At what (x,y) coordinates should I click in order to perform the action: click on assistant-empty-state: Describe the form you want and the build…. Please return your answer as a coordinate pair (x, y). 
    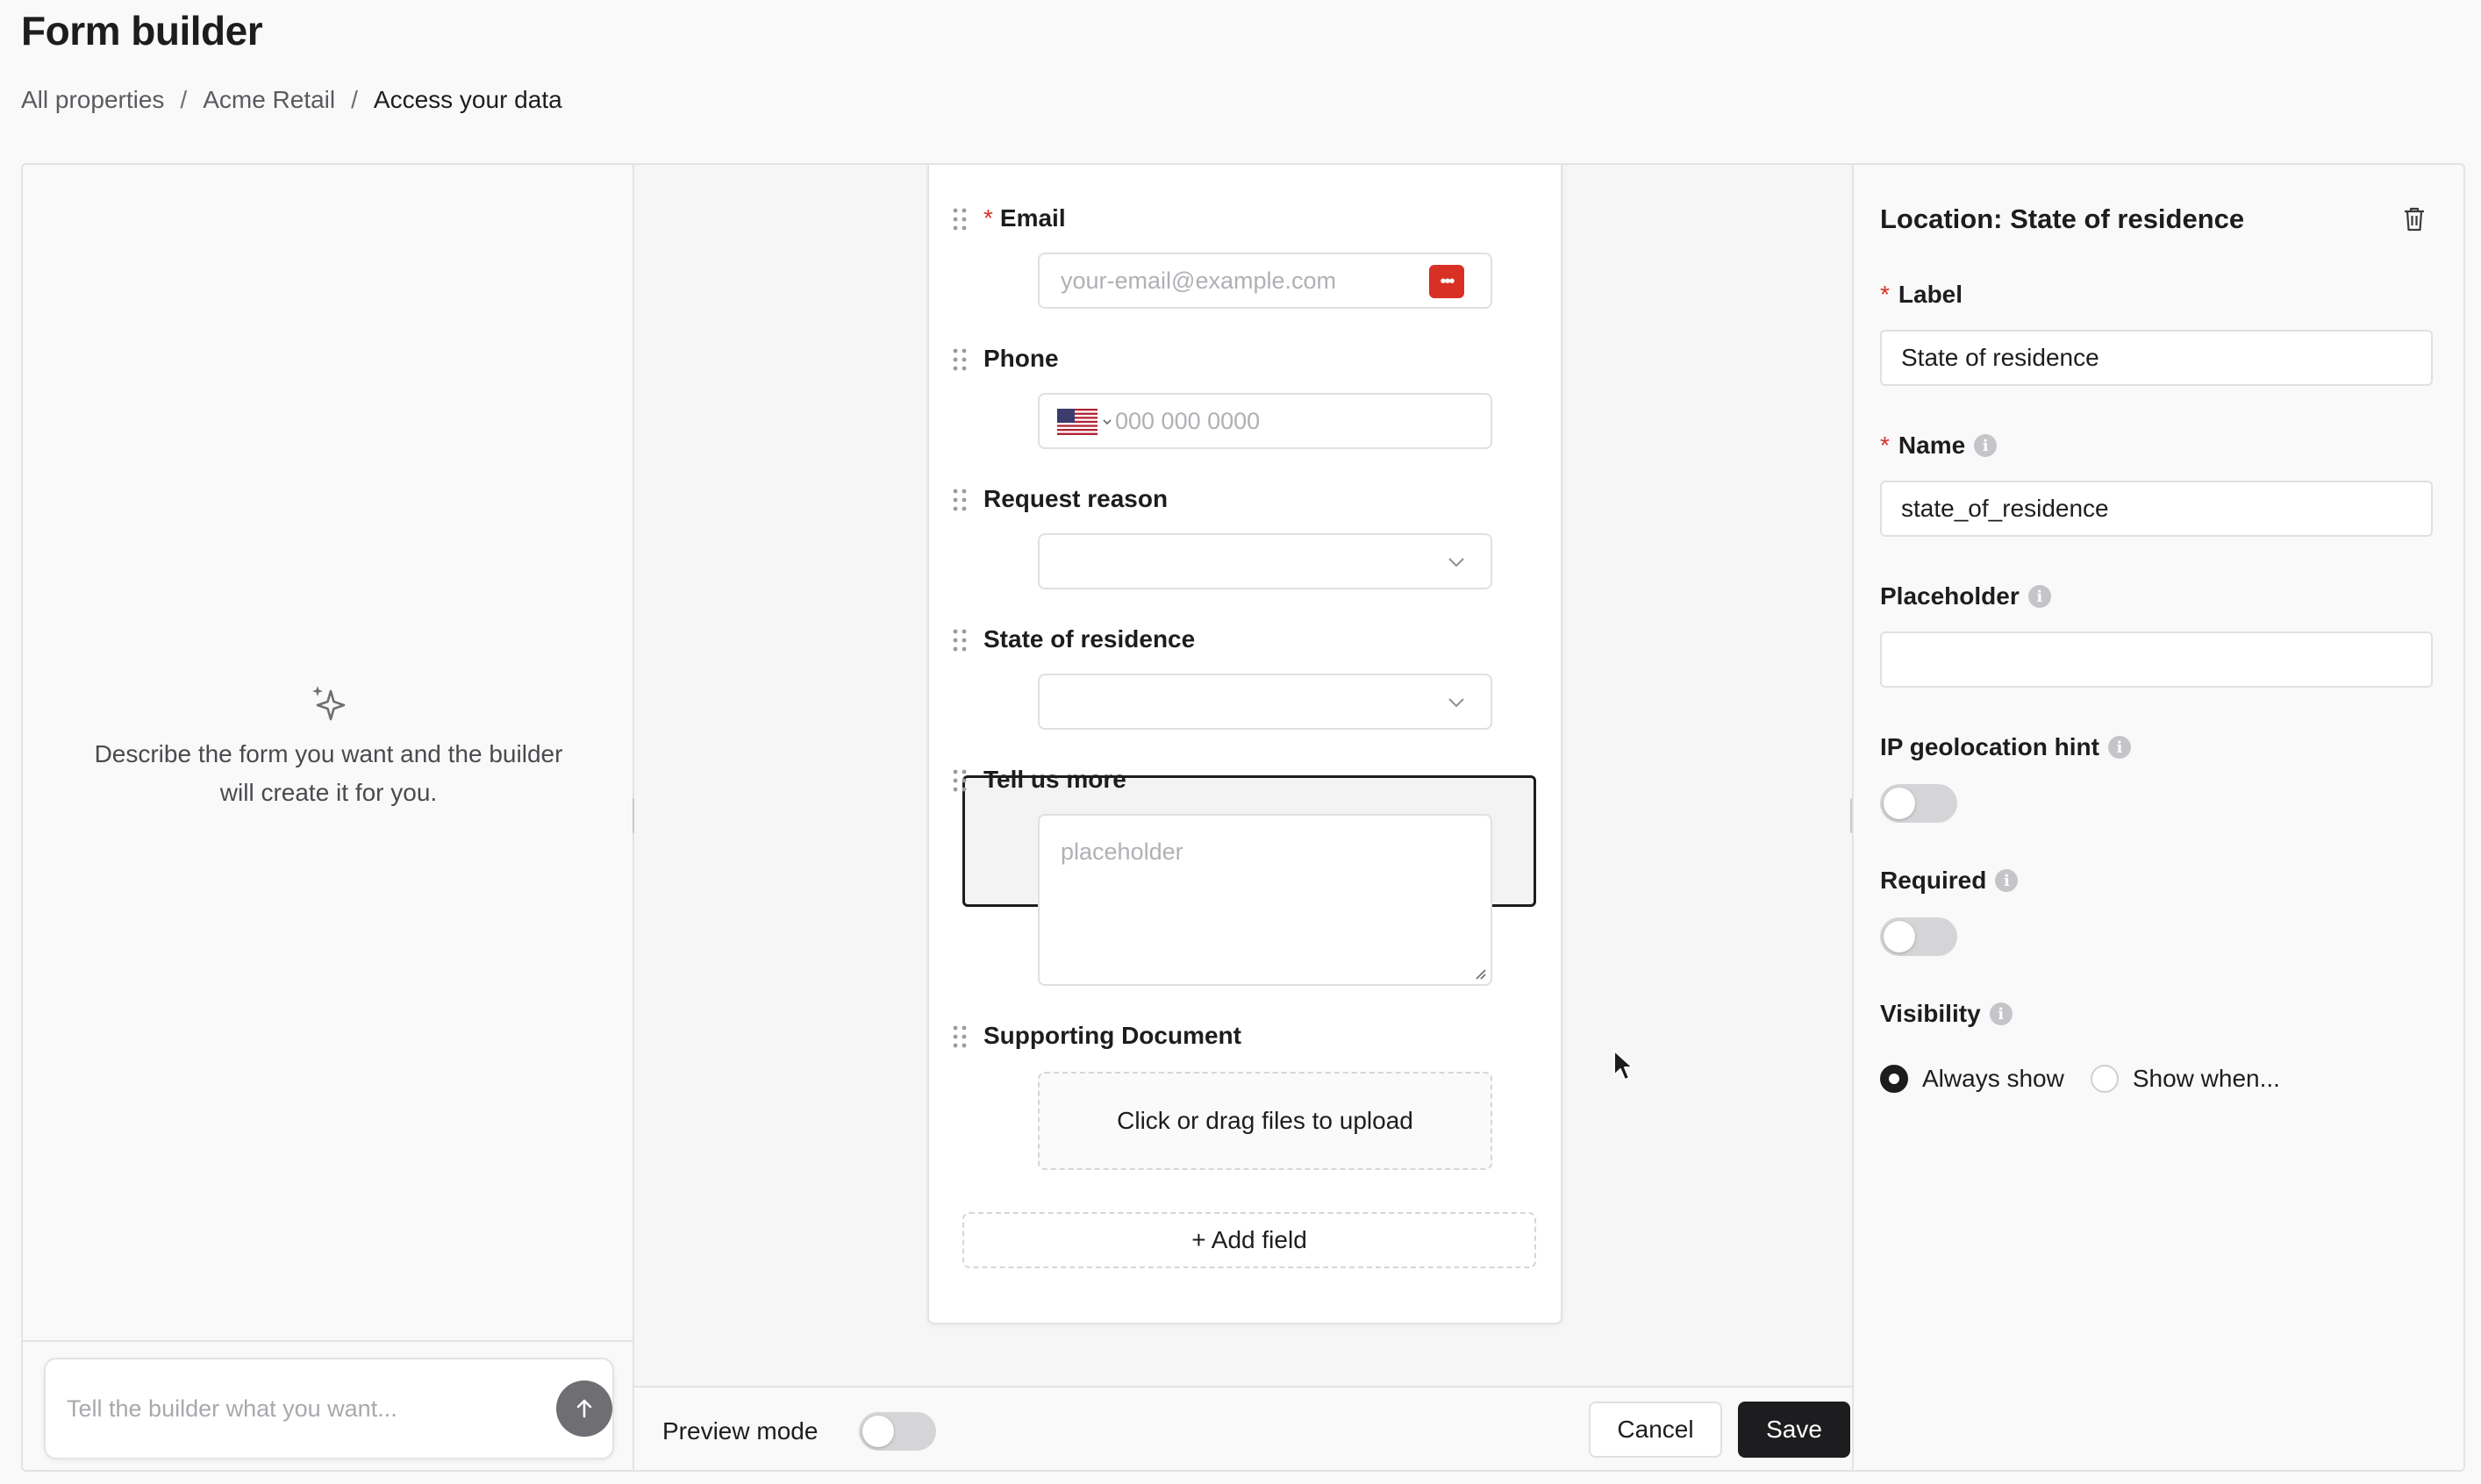
    Looking at the image, I should click on (329, 747).